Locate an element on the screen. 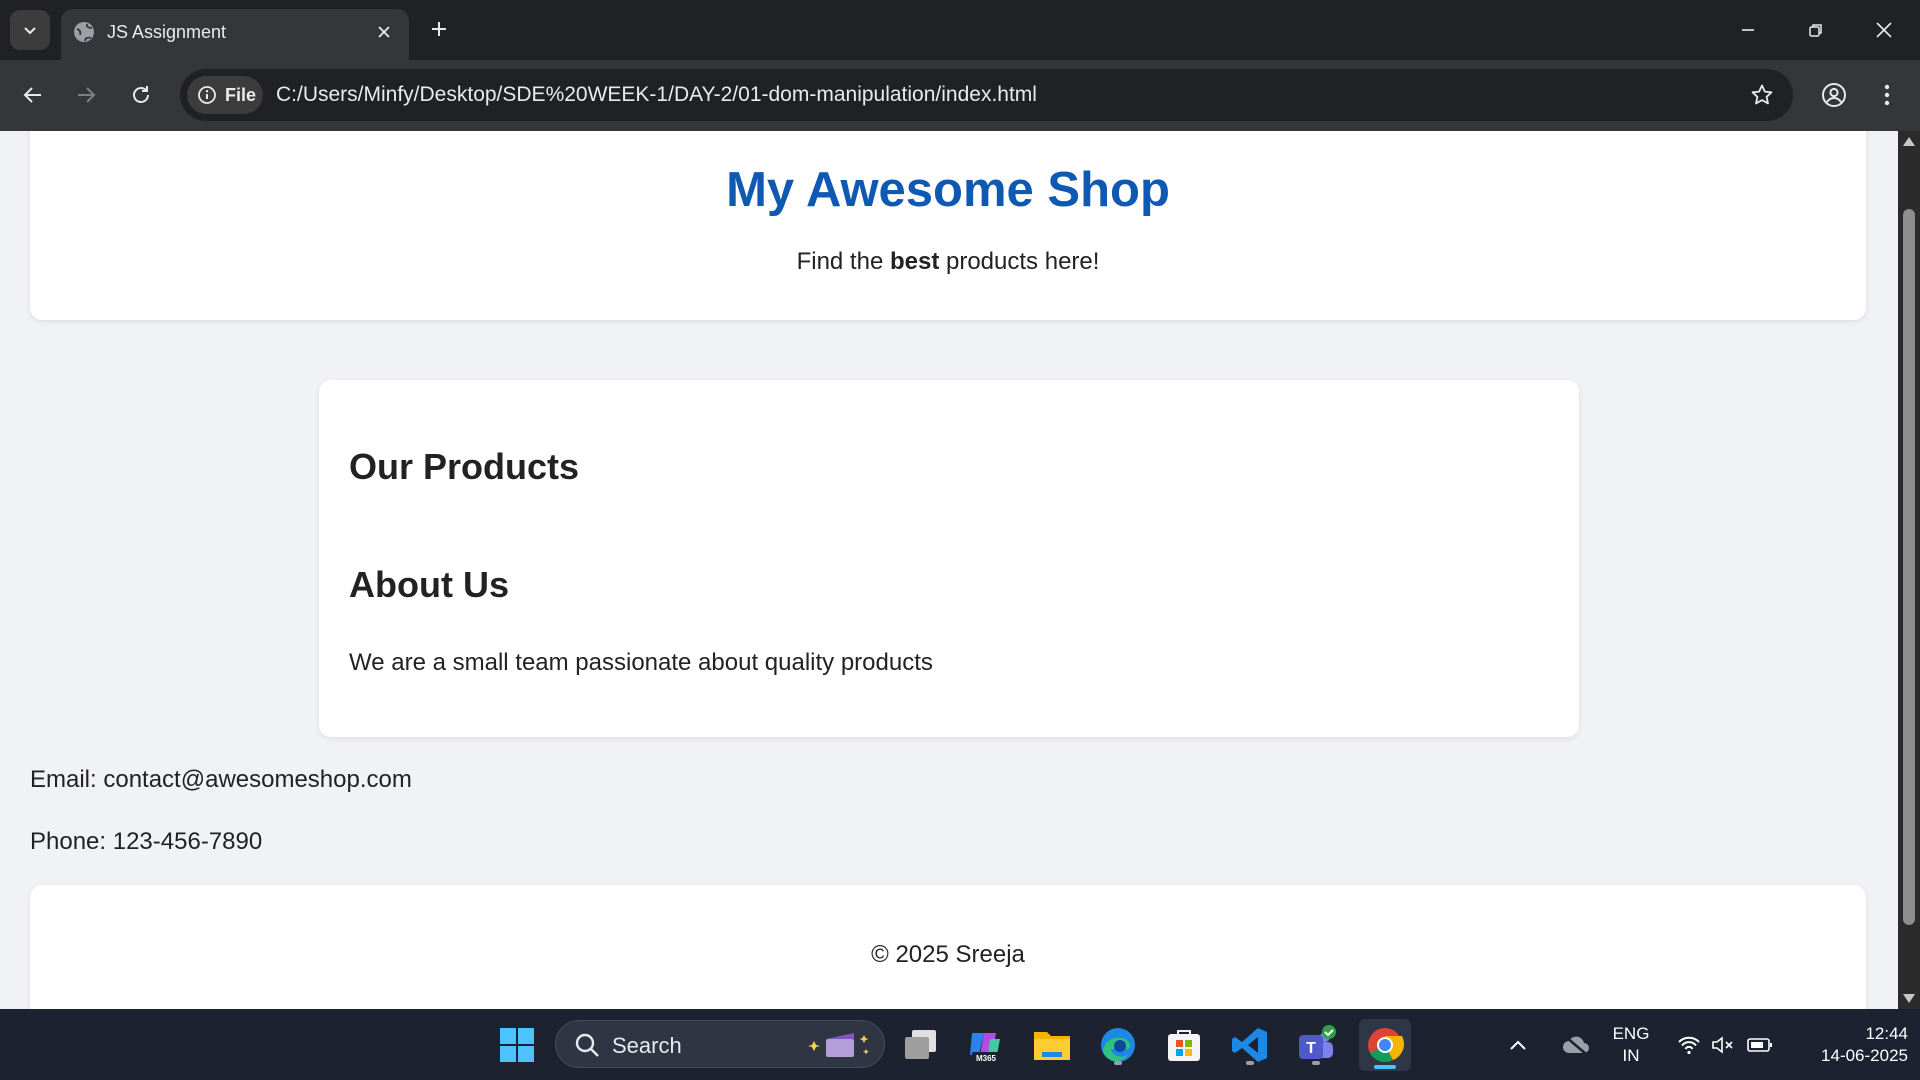 This screenshot has height=1080, width=1920. search-label: Search is located at coordinates (647, 1045).